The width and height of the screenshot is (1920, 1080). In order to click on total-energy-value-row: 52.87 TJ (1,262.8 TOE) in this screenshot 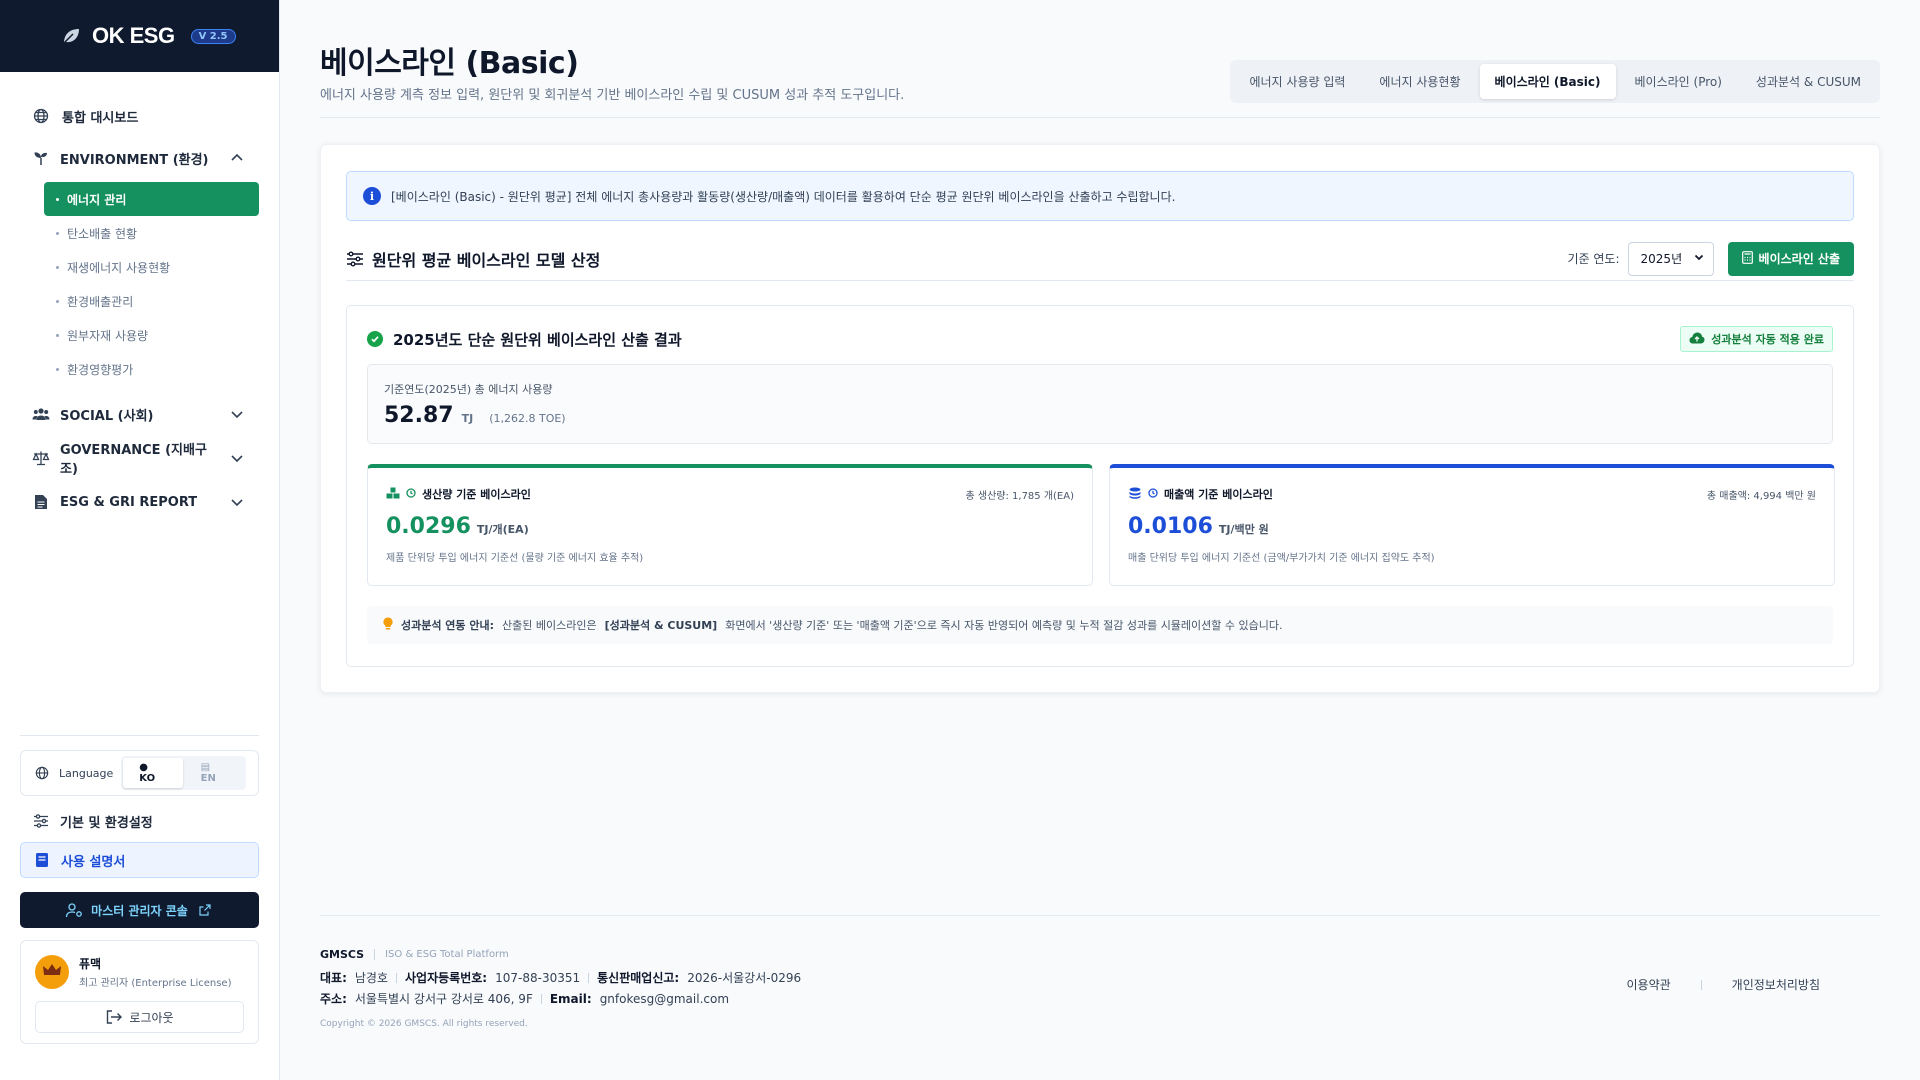, I will do `click(1100, 415)`.